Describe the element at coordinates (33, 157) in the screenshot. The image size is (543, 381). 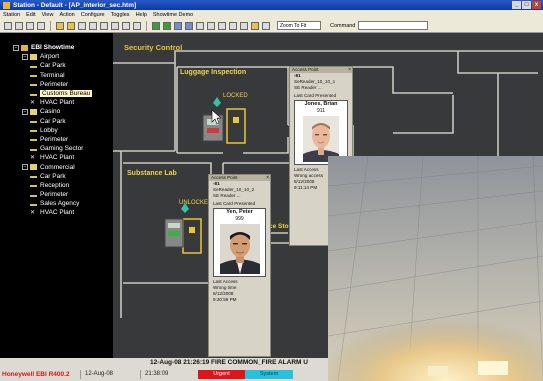
I see `hvac-icon: ✕` at that location.